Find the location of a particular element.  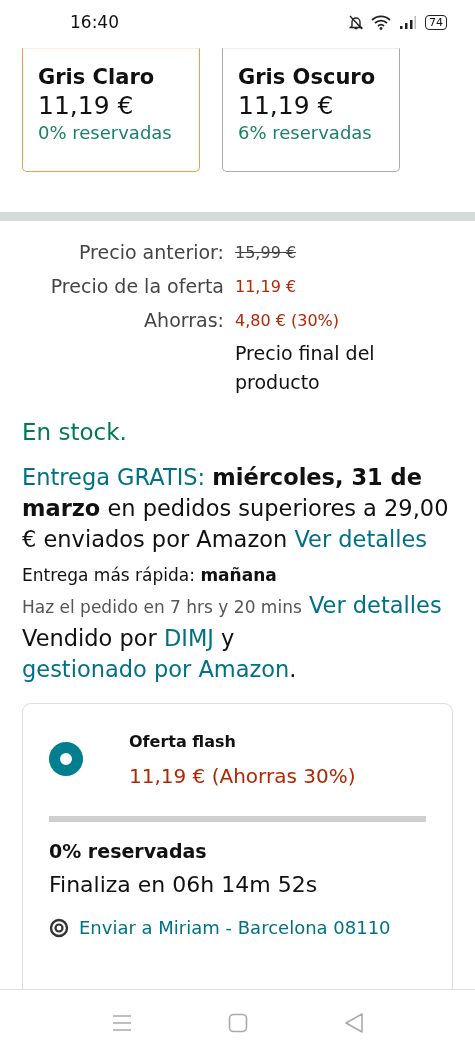

fastest-delivery-text: Entrega más rápida: mañana is located at coordinates (150, 575).